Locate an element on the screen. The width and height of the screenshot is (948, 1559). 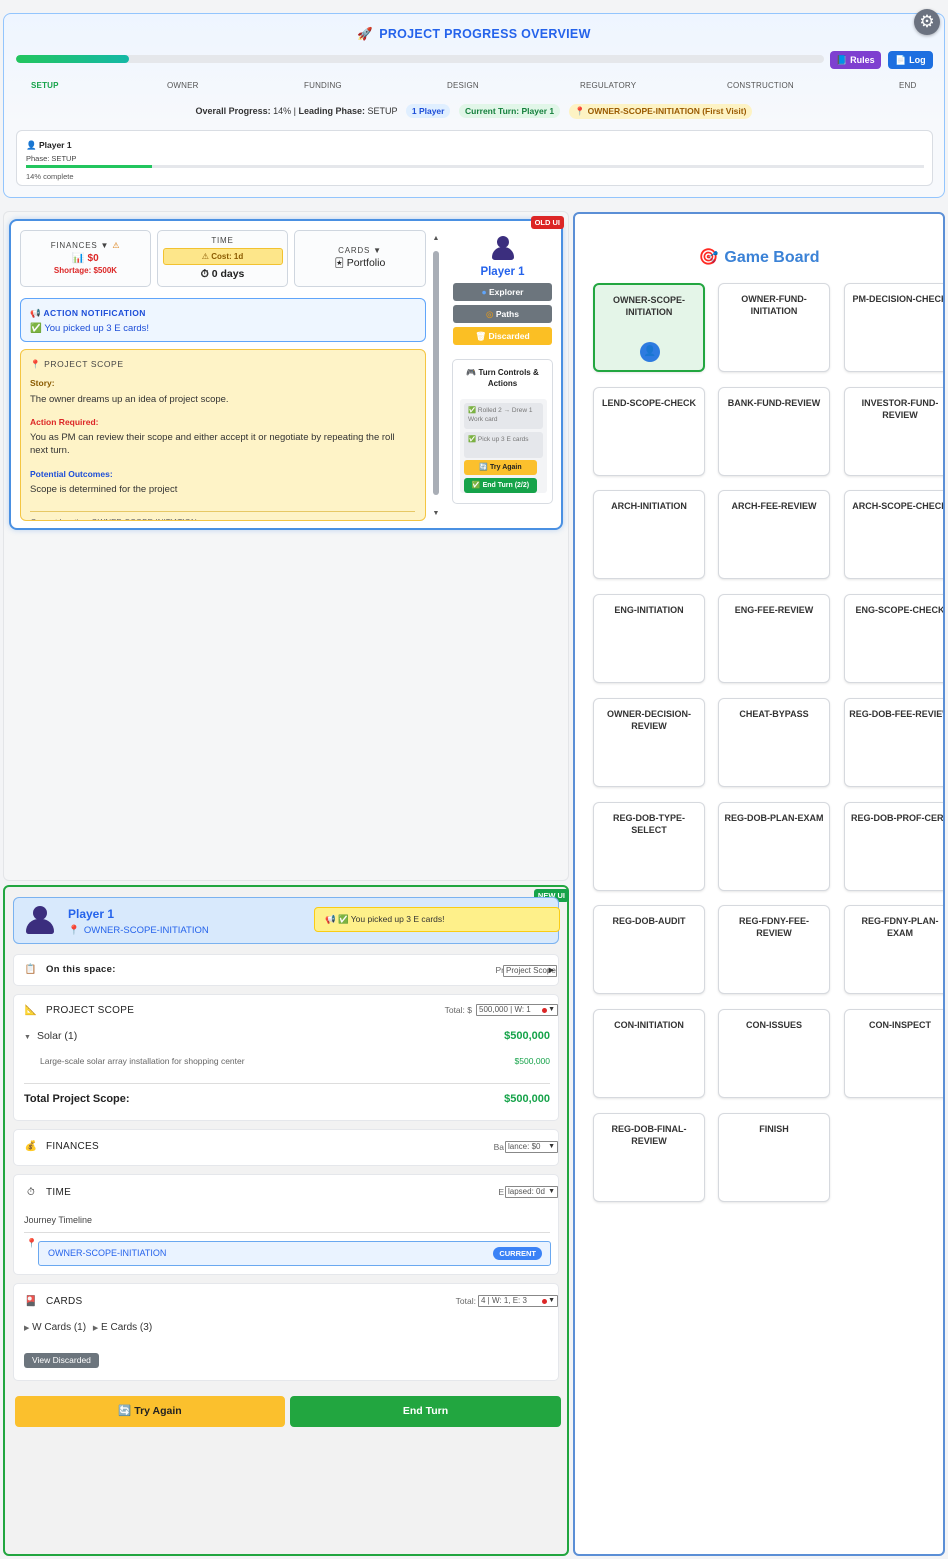
board-space: REG-DOB-PLAN-EXAM is located at coordinates (774, 846).